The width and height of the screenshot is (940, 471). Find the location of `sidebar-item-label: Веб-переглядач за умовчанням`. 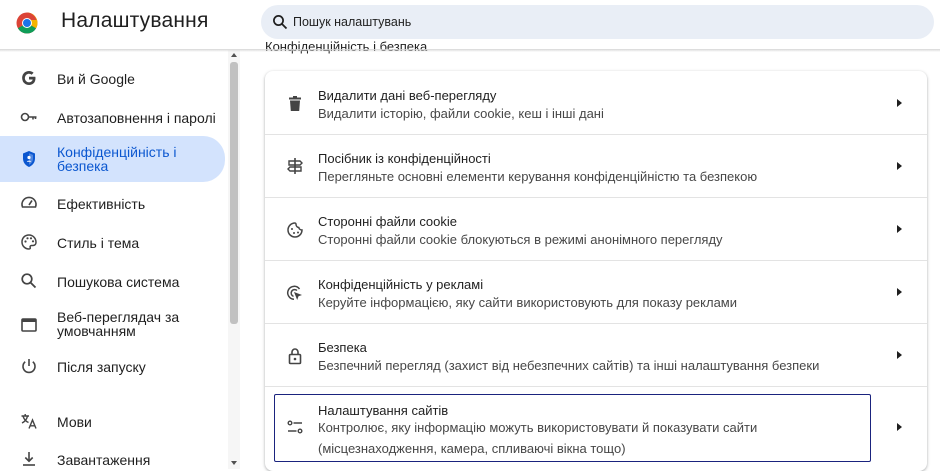

sidebar-item-label: Веб-переглядач за умовчанням is located at coordinates (118, 324).